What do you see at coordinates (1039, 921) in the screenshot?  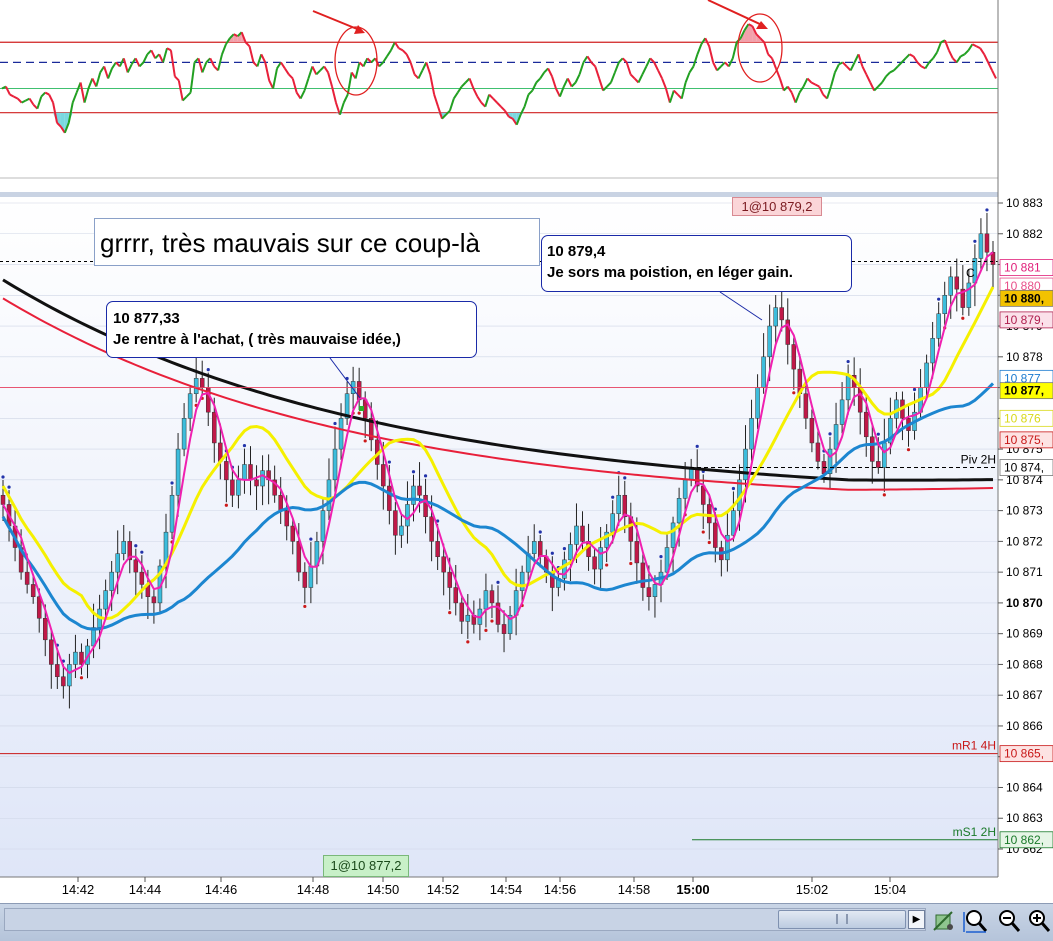 I see `zoom-in-icon` at bounding box center [1039, 921].